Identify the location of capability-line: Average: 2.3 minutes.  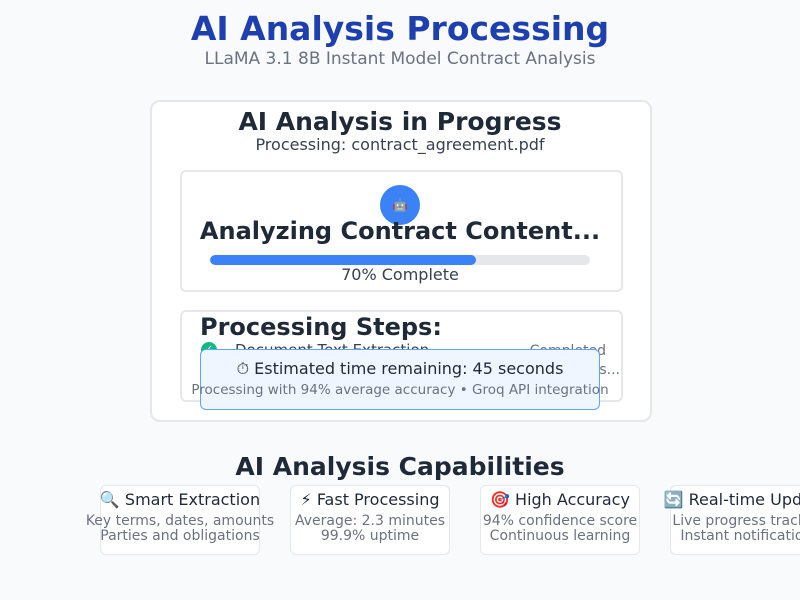
(370, 521).